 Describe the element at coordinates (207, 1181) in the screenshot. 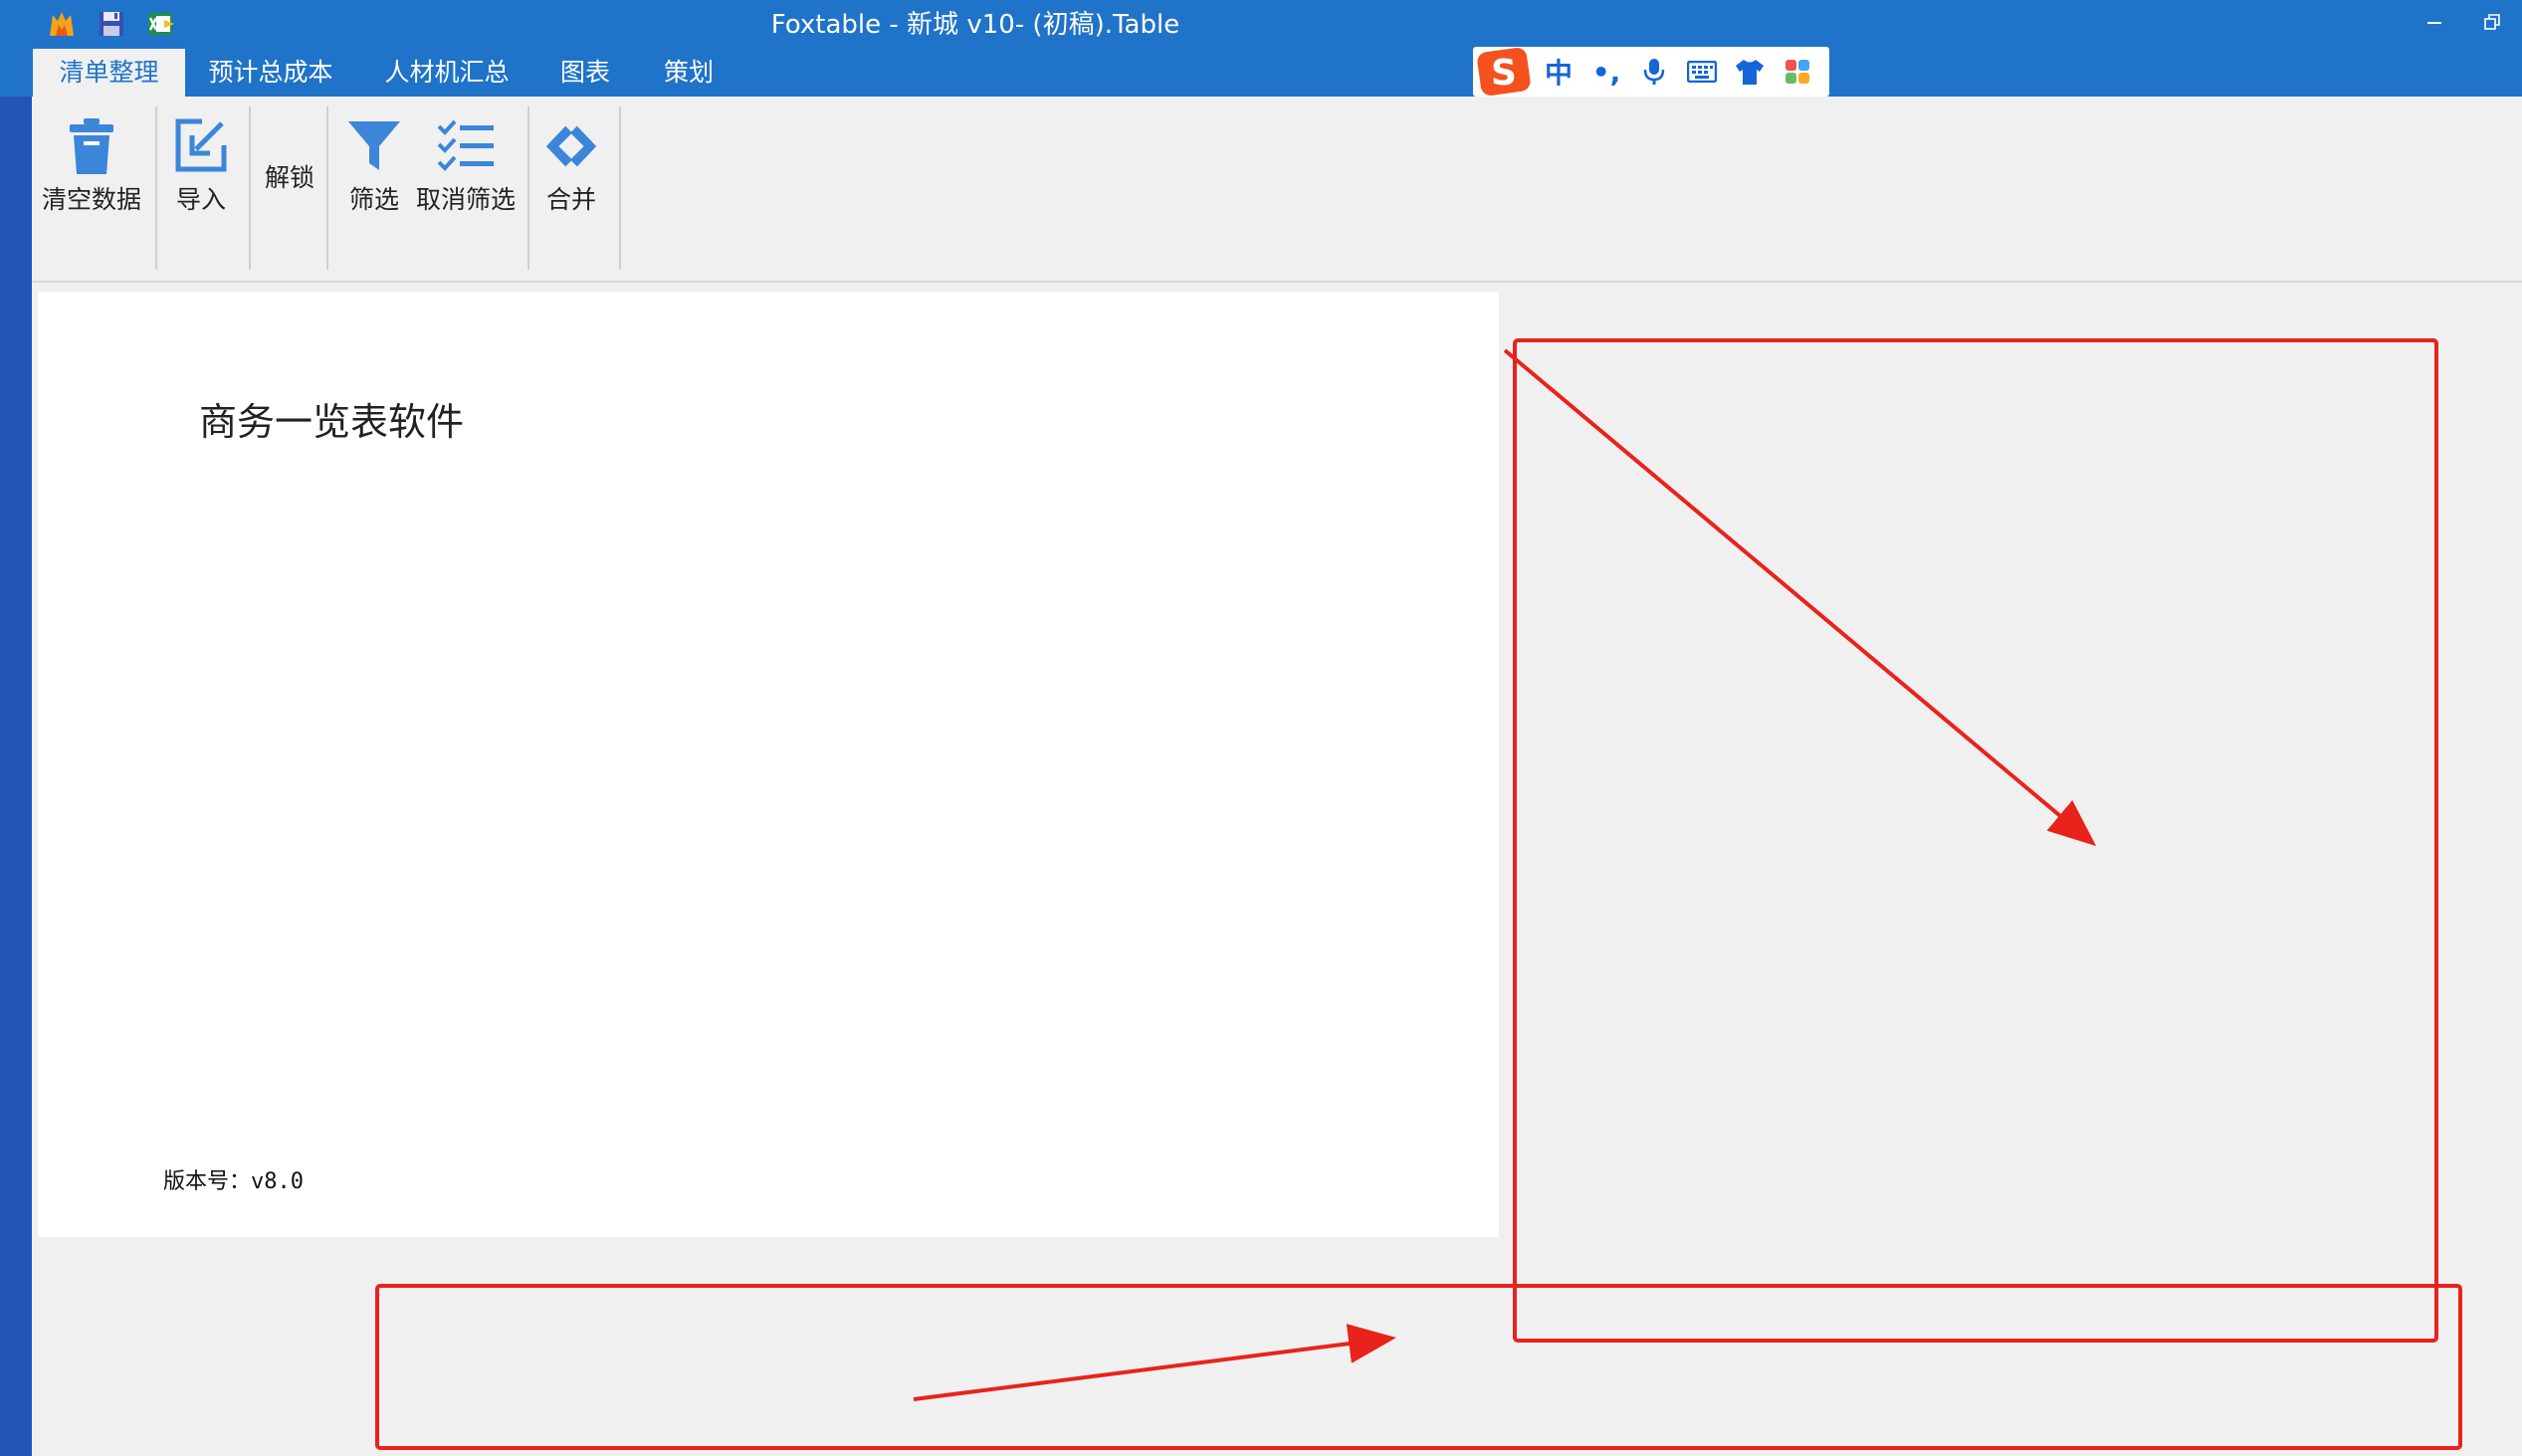

I see `version-label: 版本号：` at that location.